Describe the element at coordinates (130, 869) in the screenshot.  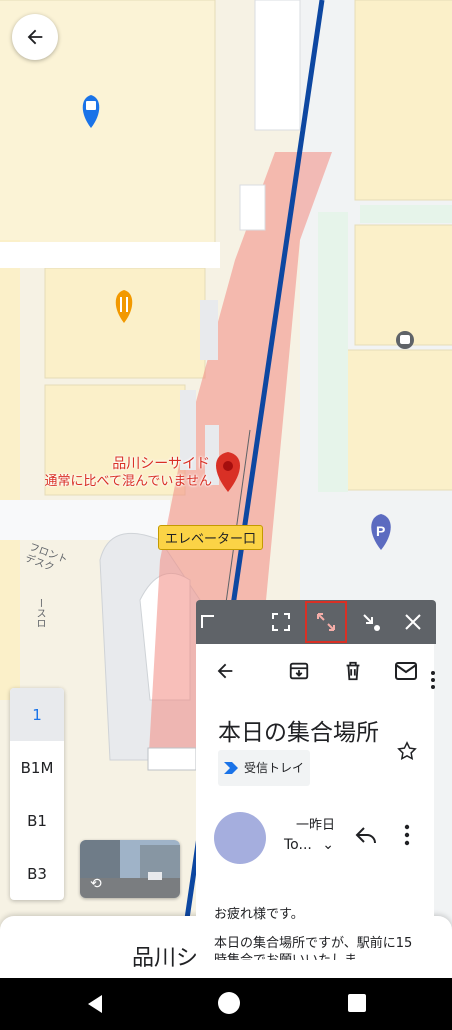
I see `street-view-thumbnail: ⟲` at that location.